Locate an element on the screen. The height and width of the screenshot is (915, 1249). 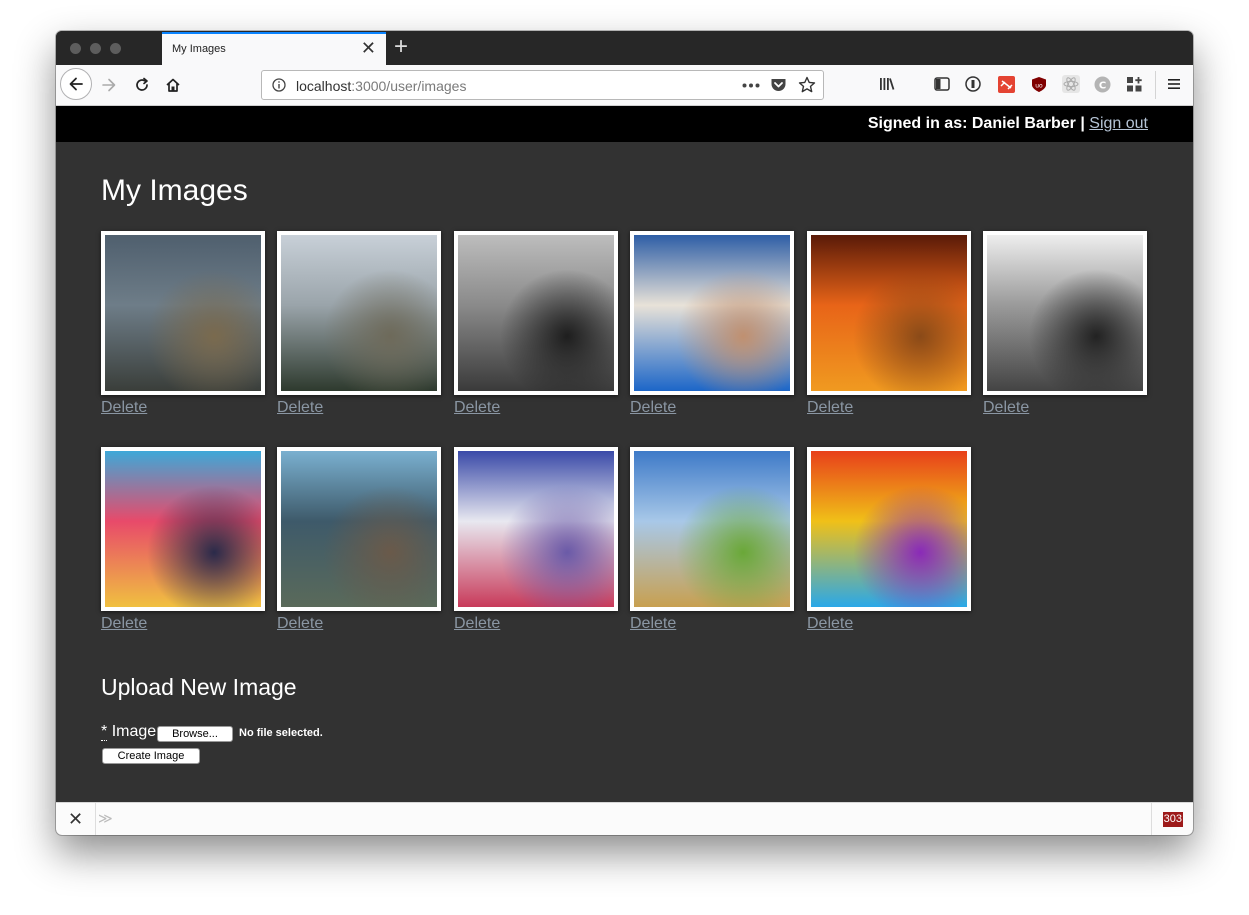
react-devtools-icon is located at coordinates (1071, 84).